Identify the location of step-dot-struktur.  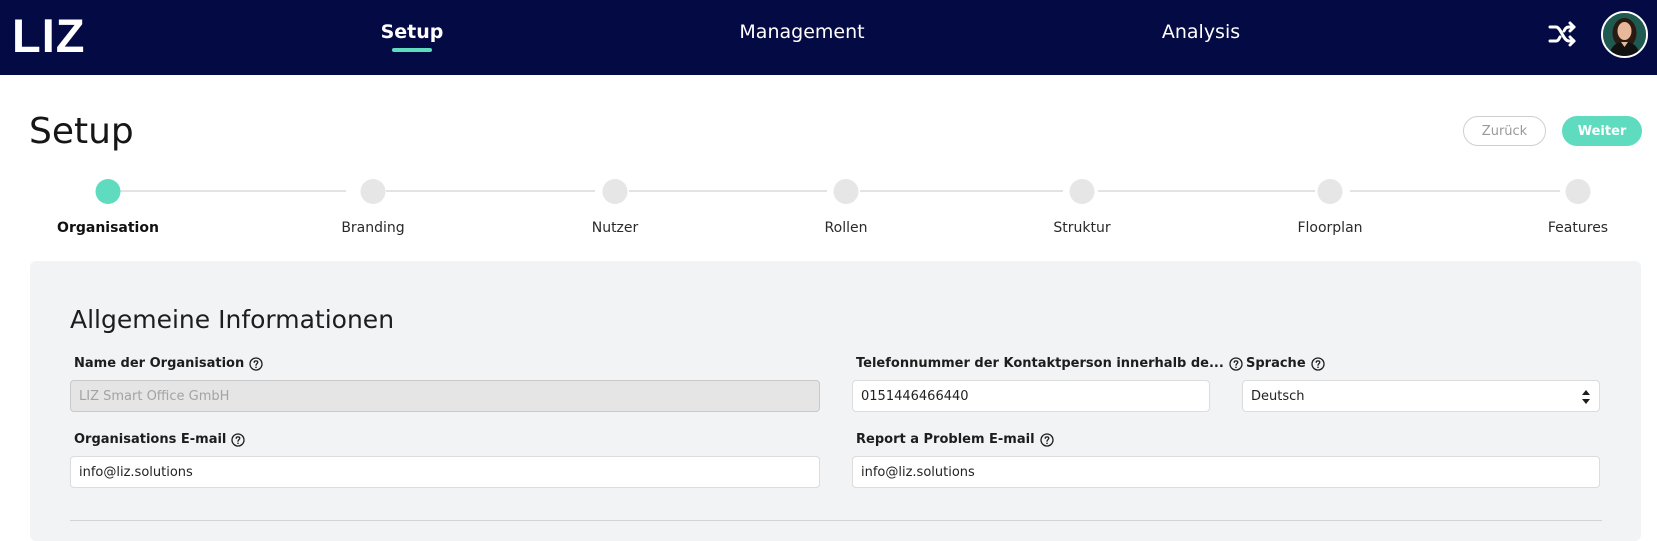
(1082, 191).